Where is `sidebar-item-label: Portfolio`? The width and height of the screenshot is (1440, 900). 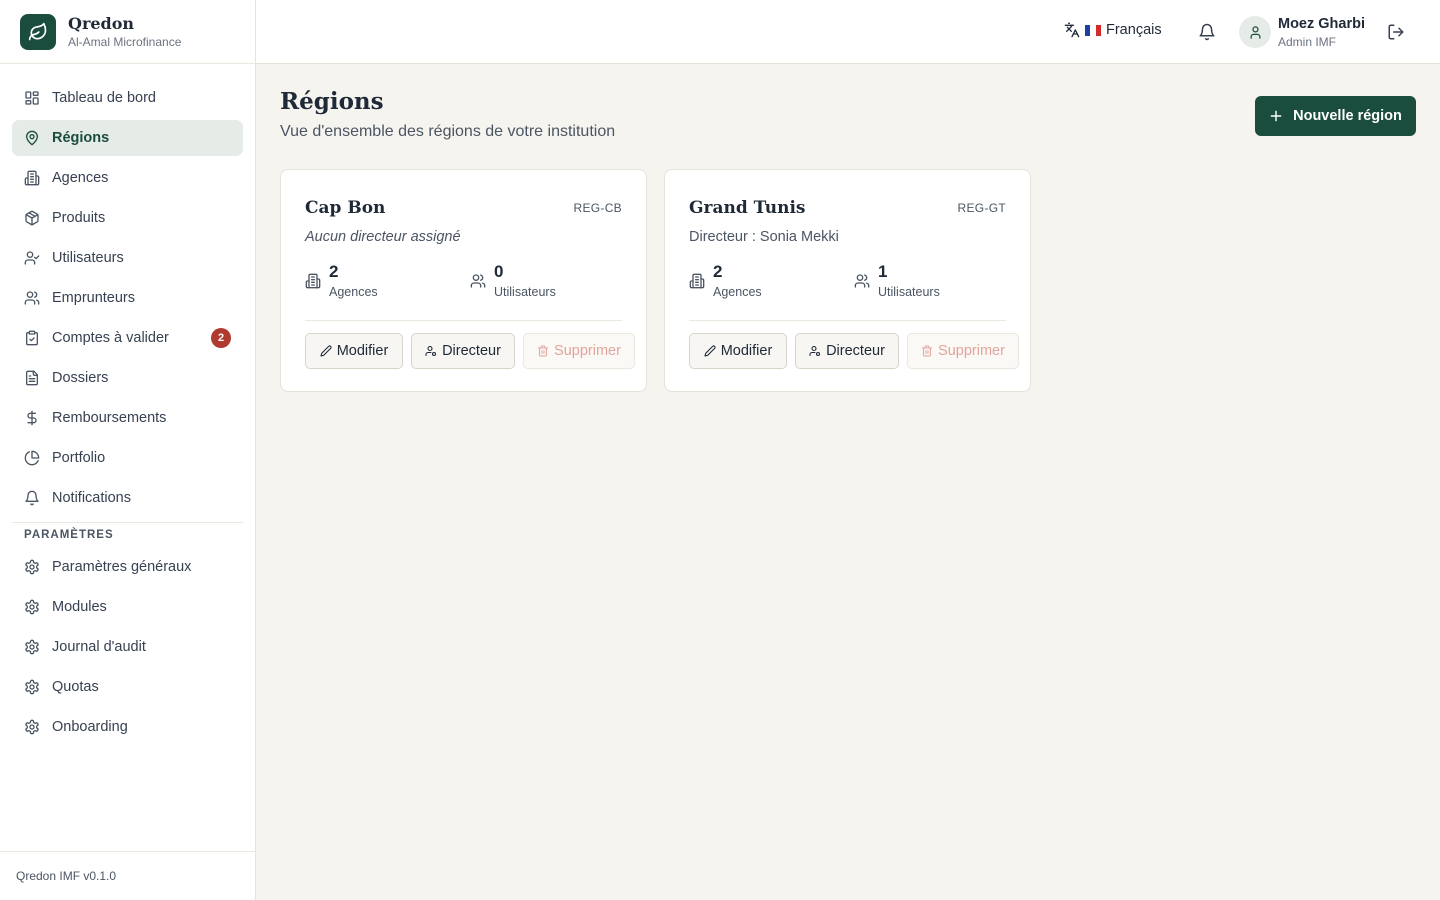 sidebar-item-label: Portfolio is located at coordinates (79, 458).